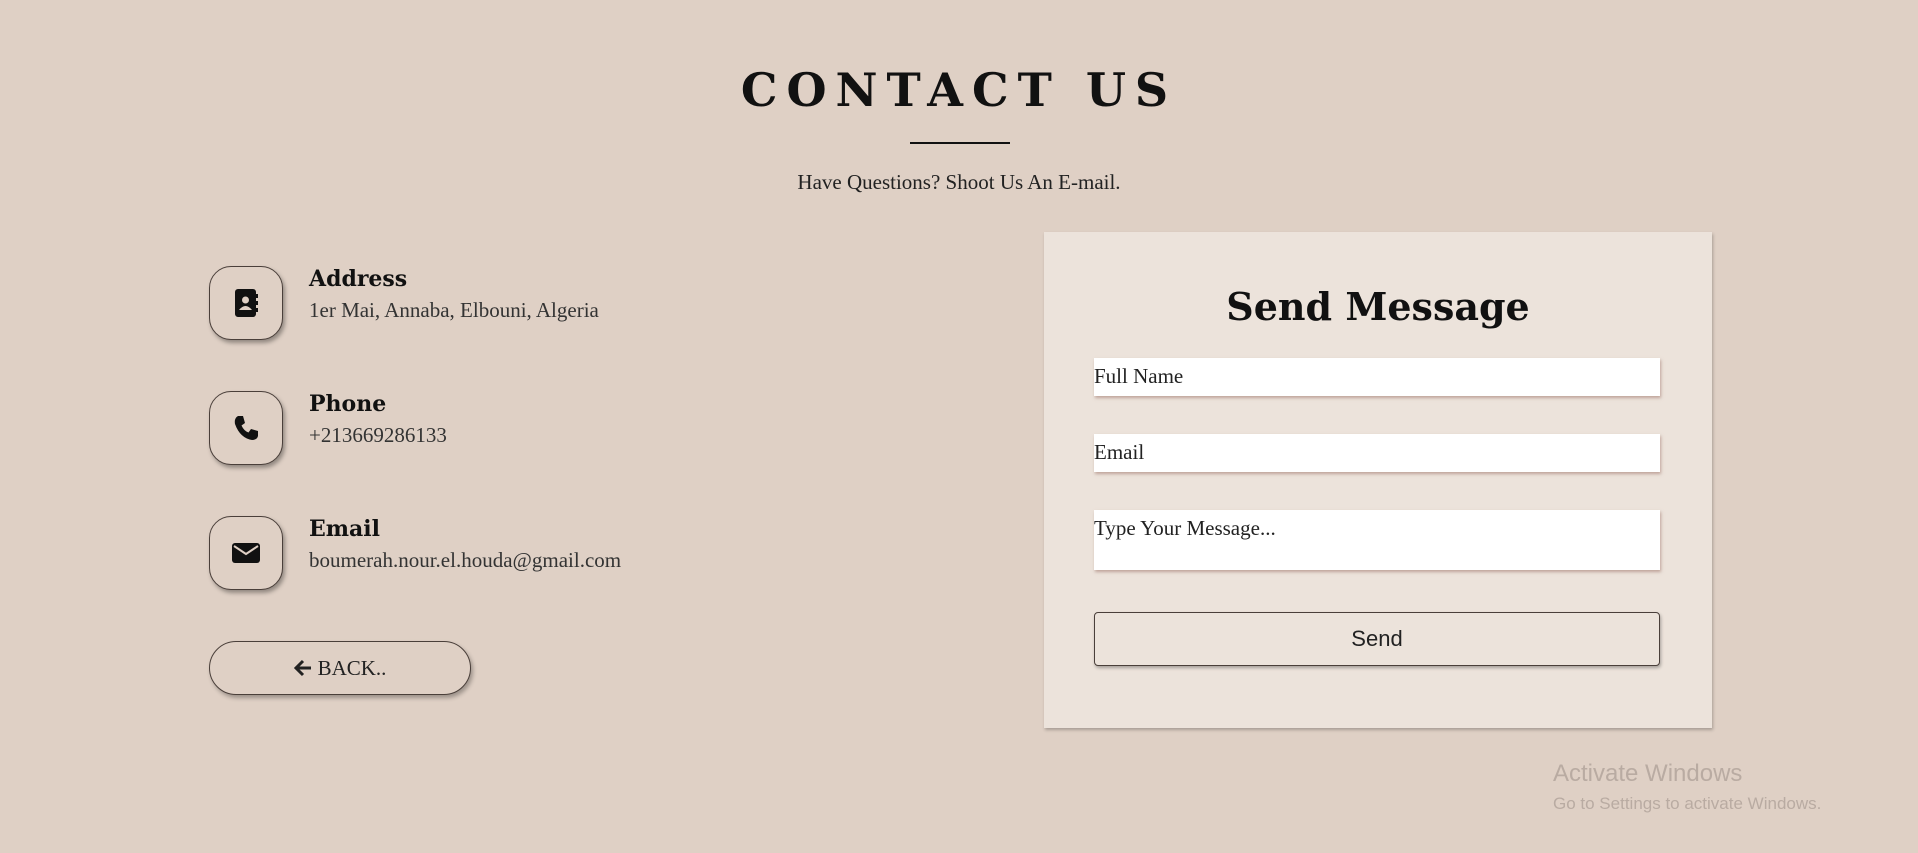  What do you see at coordinates (1139, 376) in the screenshot?
I see `full-name-placeholder: Full Name` at bounding box center [1139, 376].